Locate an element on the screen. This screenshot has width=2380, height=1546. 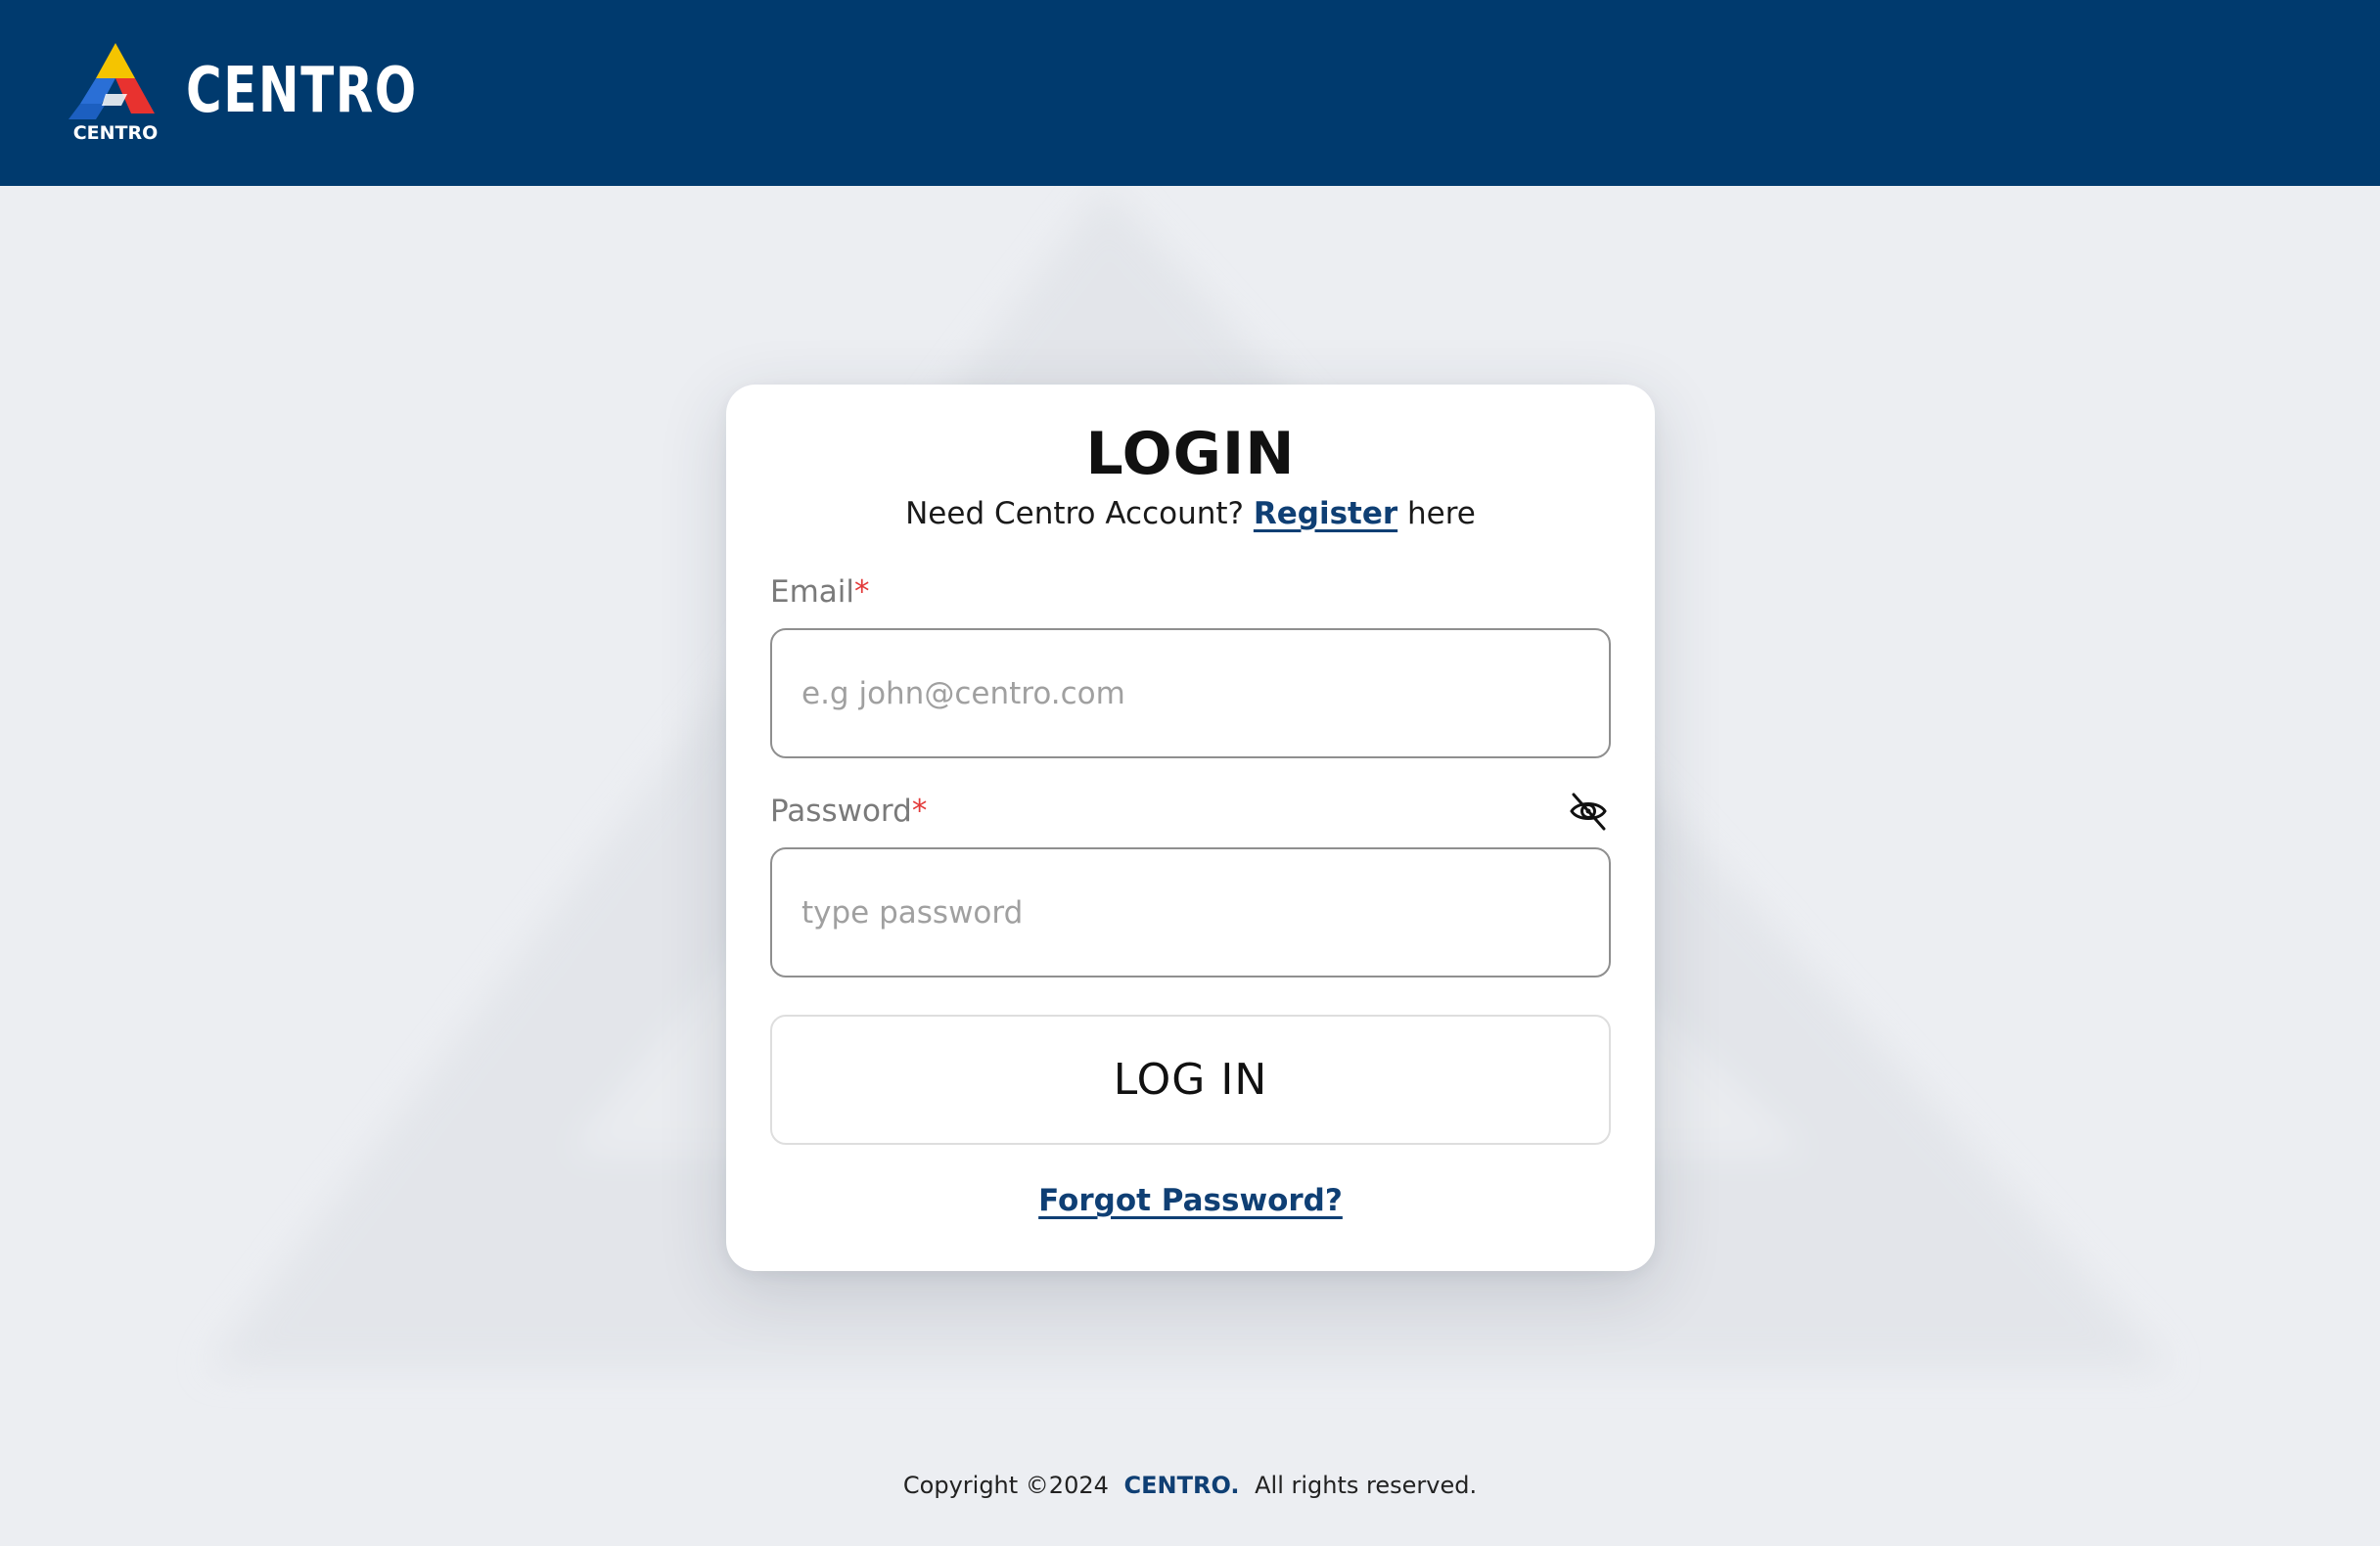
register-suffix: here is located at coordinates (1441, 514).